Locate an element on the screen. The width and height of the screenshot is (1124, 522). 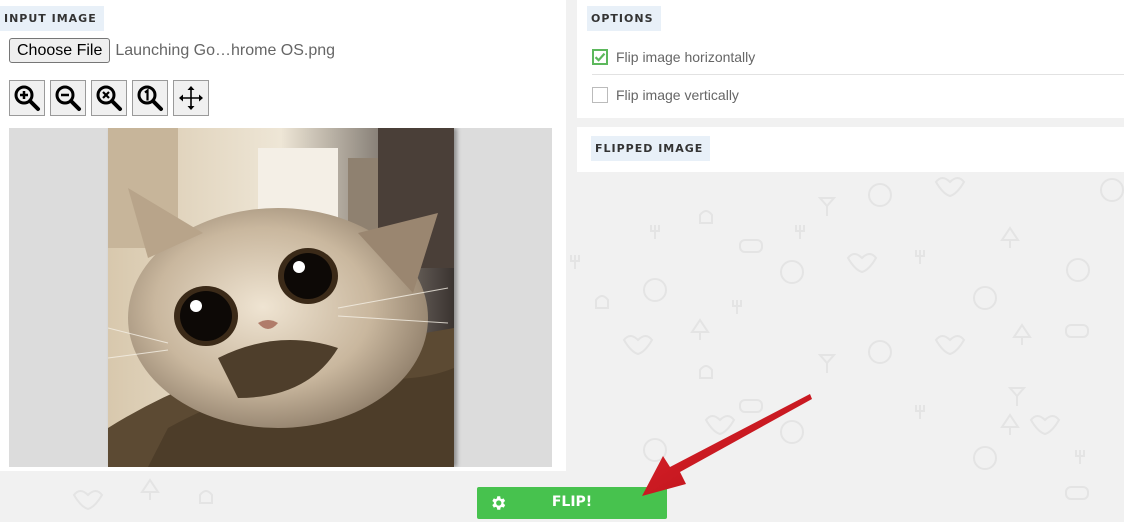
move-button is located at coordinates (191, 98).